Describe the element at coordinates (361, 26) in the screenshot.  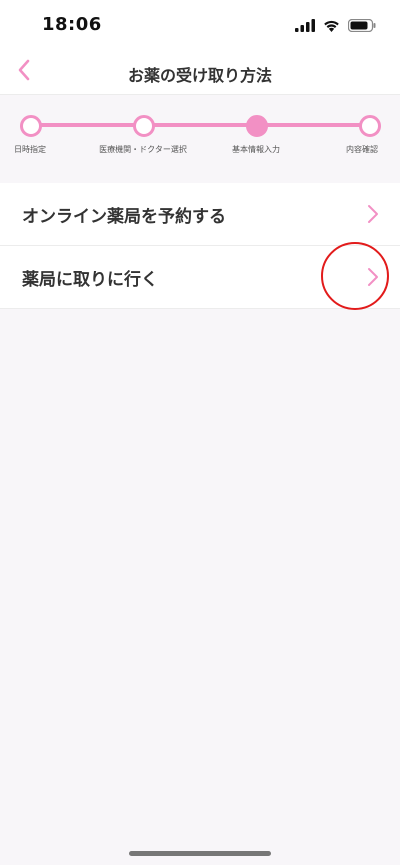
I see `battery-icon` at that location.